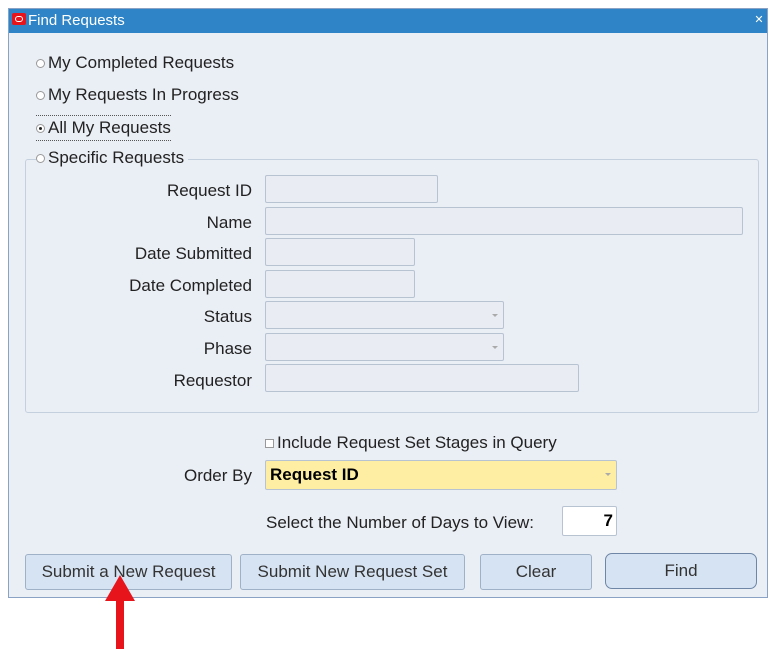 The image size is (778, 656). I want to click on include-stages-checkbox: Include Request Set Stages in Query, so click(411, 443).